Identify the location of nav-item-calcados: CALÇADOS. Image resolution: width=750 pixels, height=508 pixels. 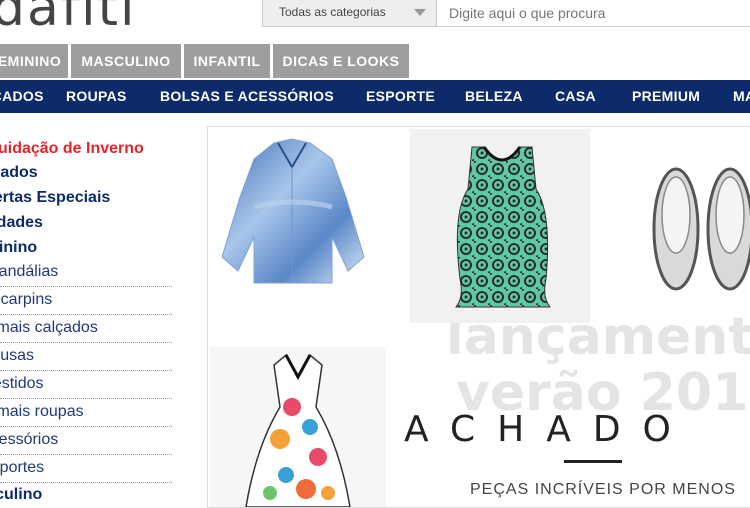
(22, 96).